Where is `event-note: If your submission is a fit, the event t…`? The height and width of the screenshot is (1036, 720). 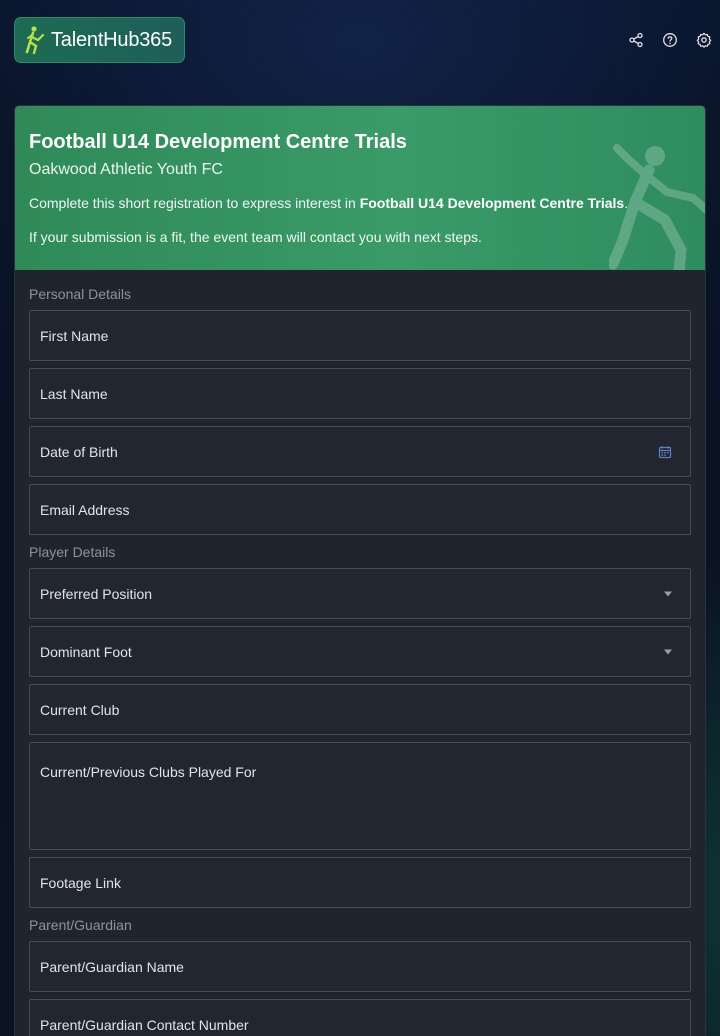
event-note: If your submission is a fit, the event t… is located at coordinates (255, 237).